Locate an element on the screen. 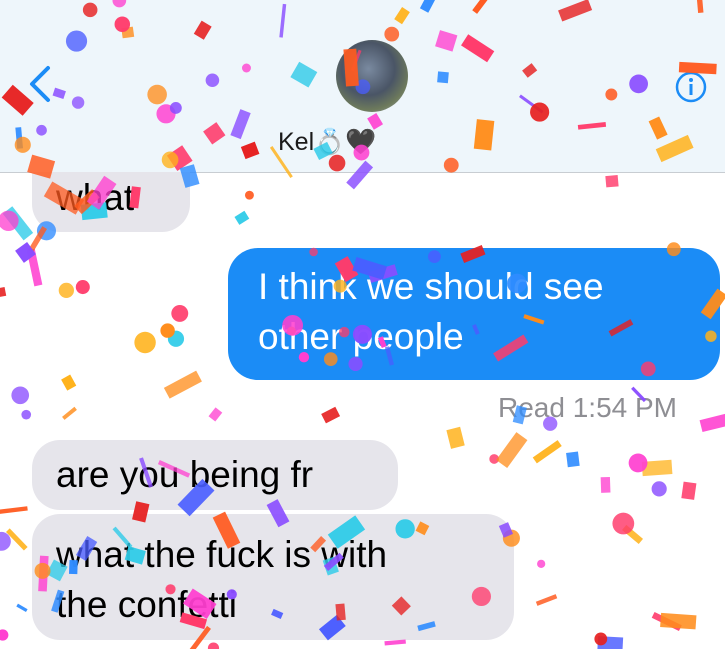 This screenshot has height=649, width=725. message-text-line: I think we should see is located at coordinates (431, 286).